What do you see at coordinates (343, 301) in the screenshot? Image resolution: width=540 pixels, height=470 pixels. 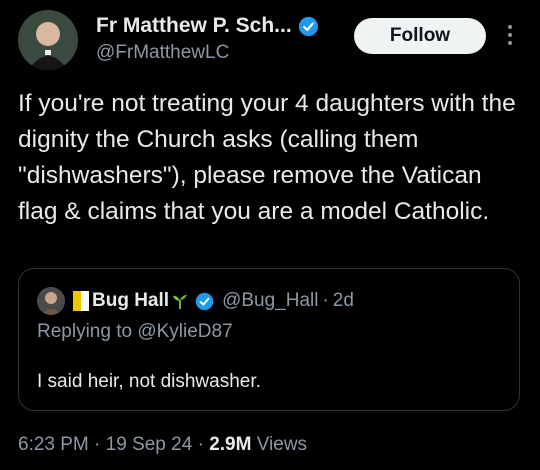 I see `quoted-time-ago: 2d` at bounding box center [343, 301].